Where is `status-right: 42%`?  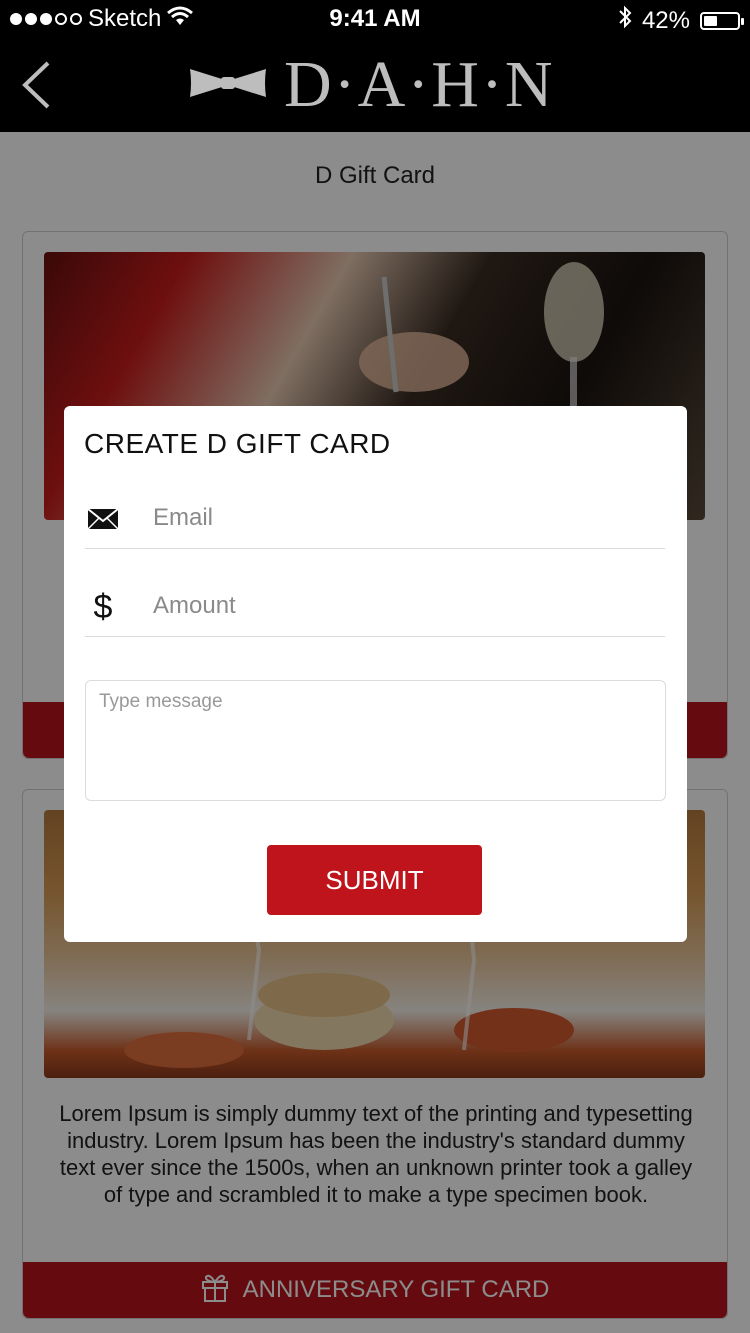
status-right: 42% is located at coordinates (681, 20).